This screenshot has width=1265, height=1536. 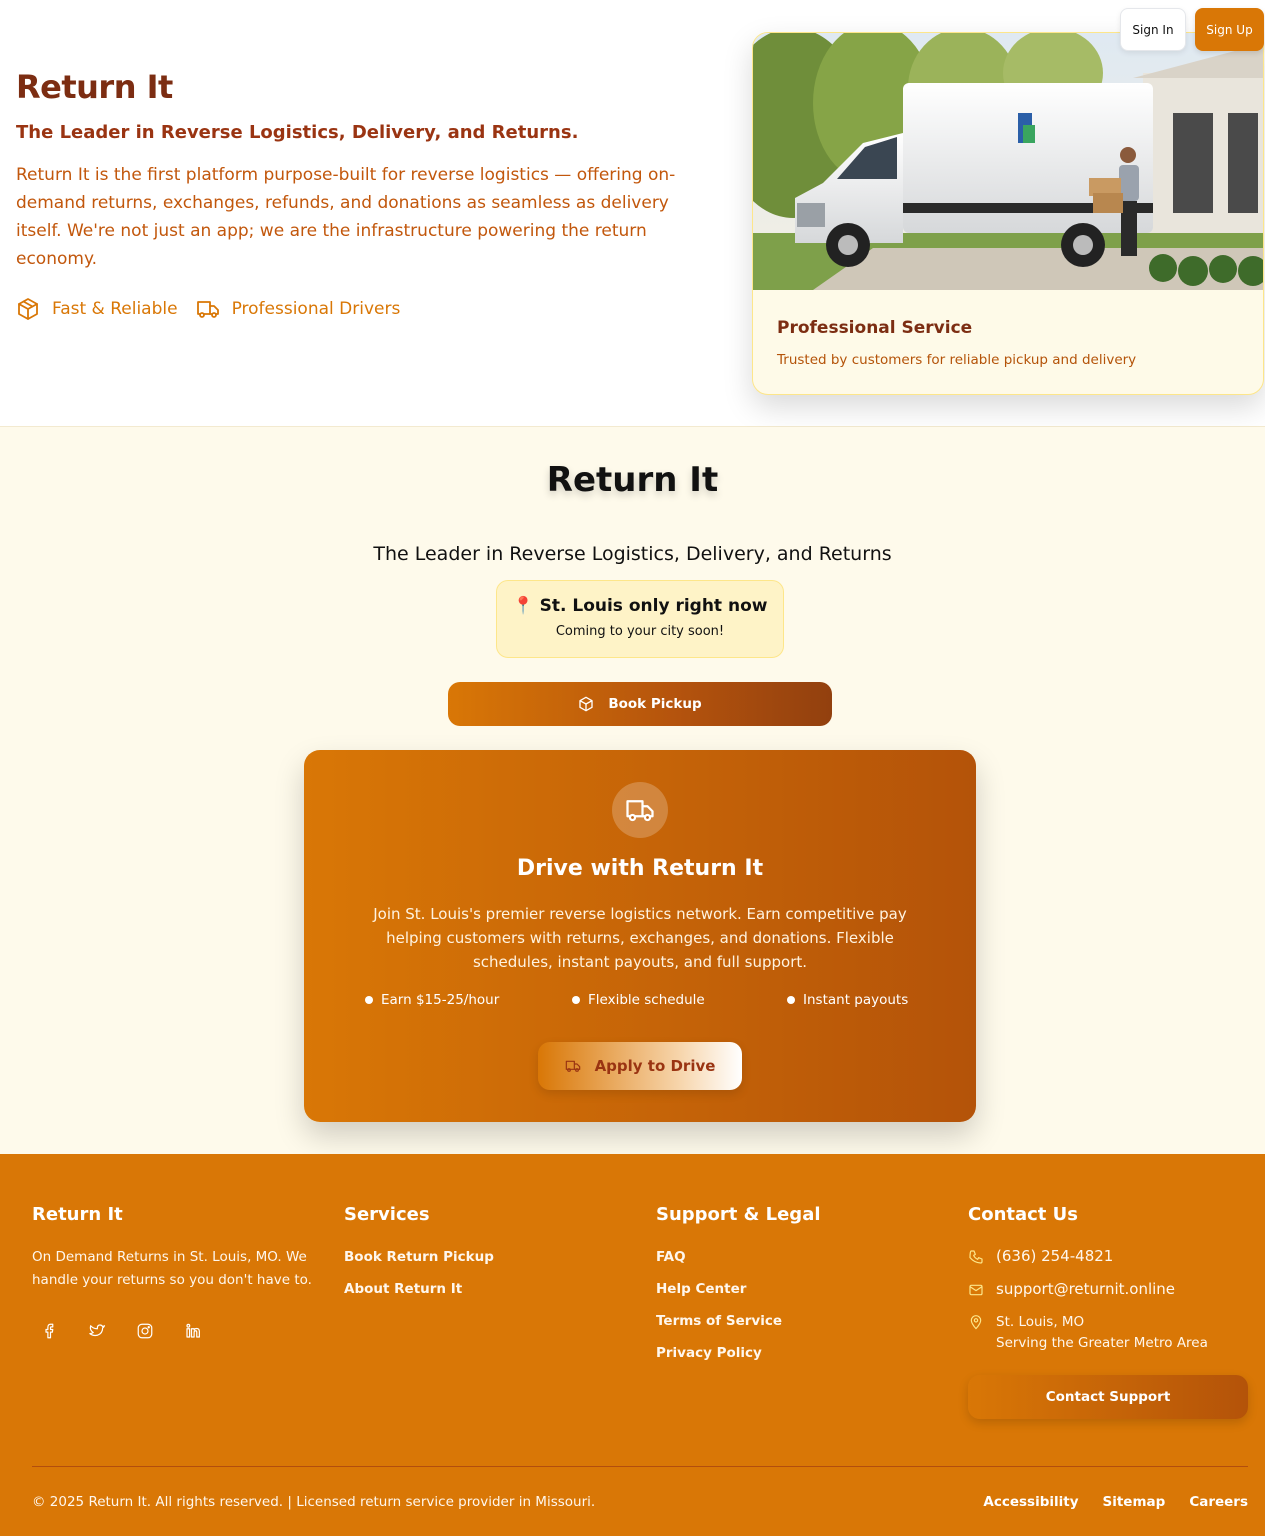 What do you see at coordinates (1153, 29) in the screenshot?
I see `sign-in-button: Sign In` at bounding box center [1153, 29].